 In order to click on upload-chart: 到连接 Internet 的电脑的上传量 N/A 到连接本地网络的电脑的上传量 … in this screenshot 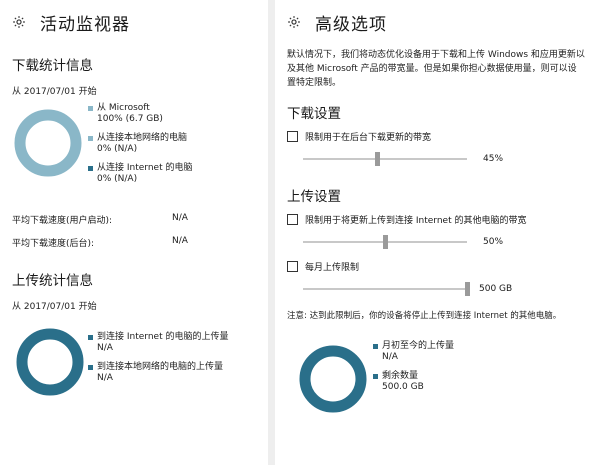, I will do `click(134, 360)`.